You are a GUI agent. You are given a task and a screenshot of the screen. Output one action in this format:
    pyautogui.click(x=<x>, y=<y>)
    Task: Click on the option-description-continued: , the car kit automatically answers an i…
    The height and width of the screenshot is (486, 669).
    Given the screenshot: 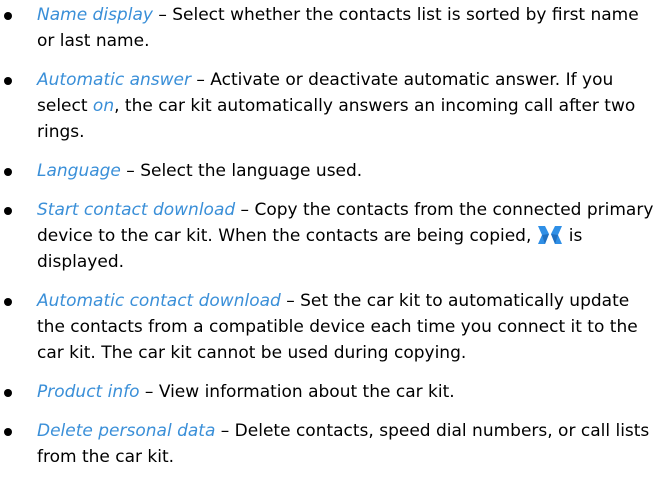 What is the action you would take?
    pyautogui.click(x=336, y=119)
    